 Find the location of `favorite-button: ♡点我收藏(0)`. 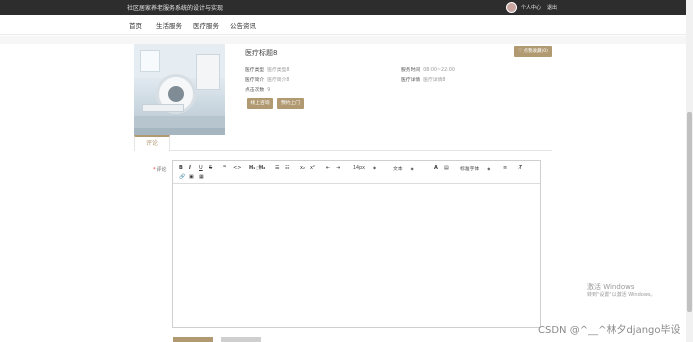

favorite-button: ♡点我收藏(0) is located at coordinates (533, 51).